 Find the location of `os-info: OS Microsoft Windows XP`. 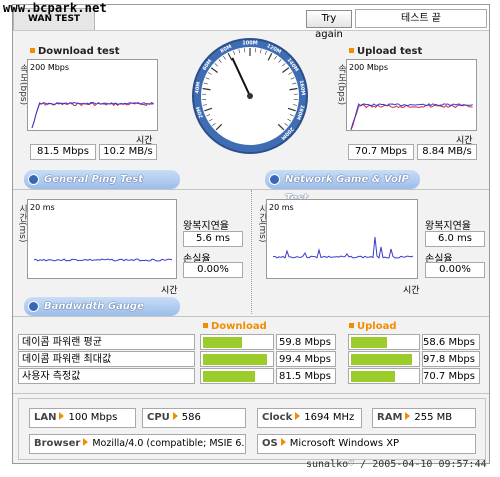

os-info: OS Microsoft Windows XP is located at coordinates (366, 444).